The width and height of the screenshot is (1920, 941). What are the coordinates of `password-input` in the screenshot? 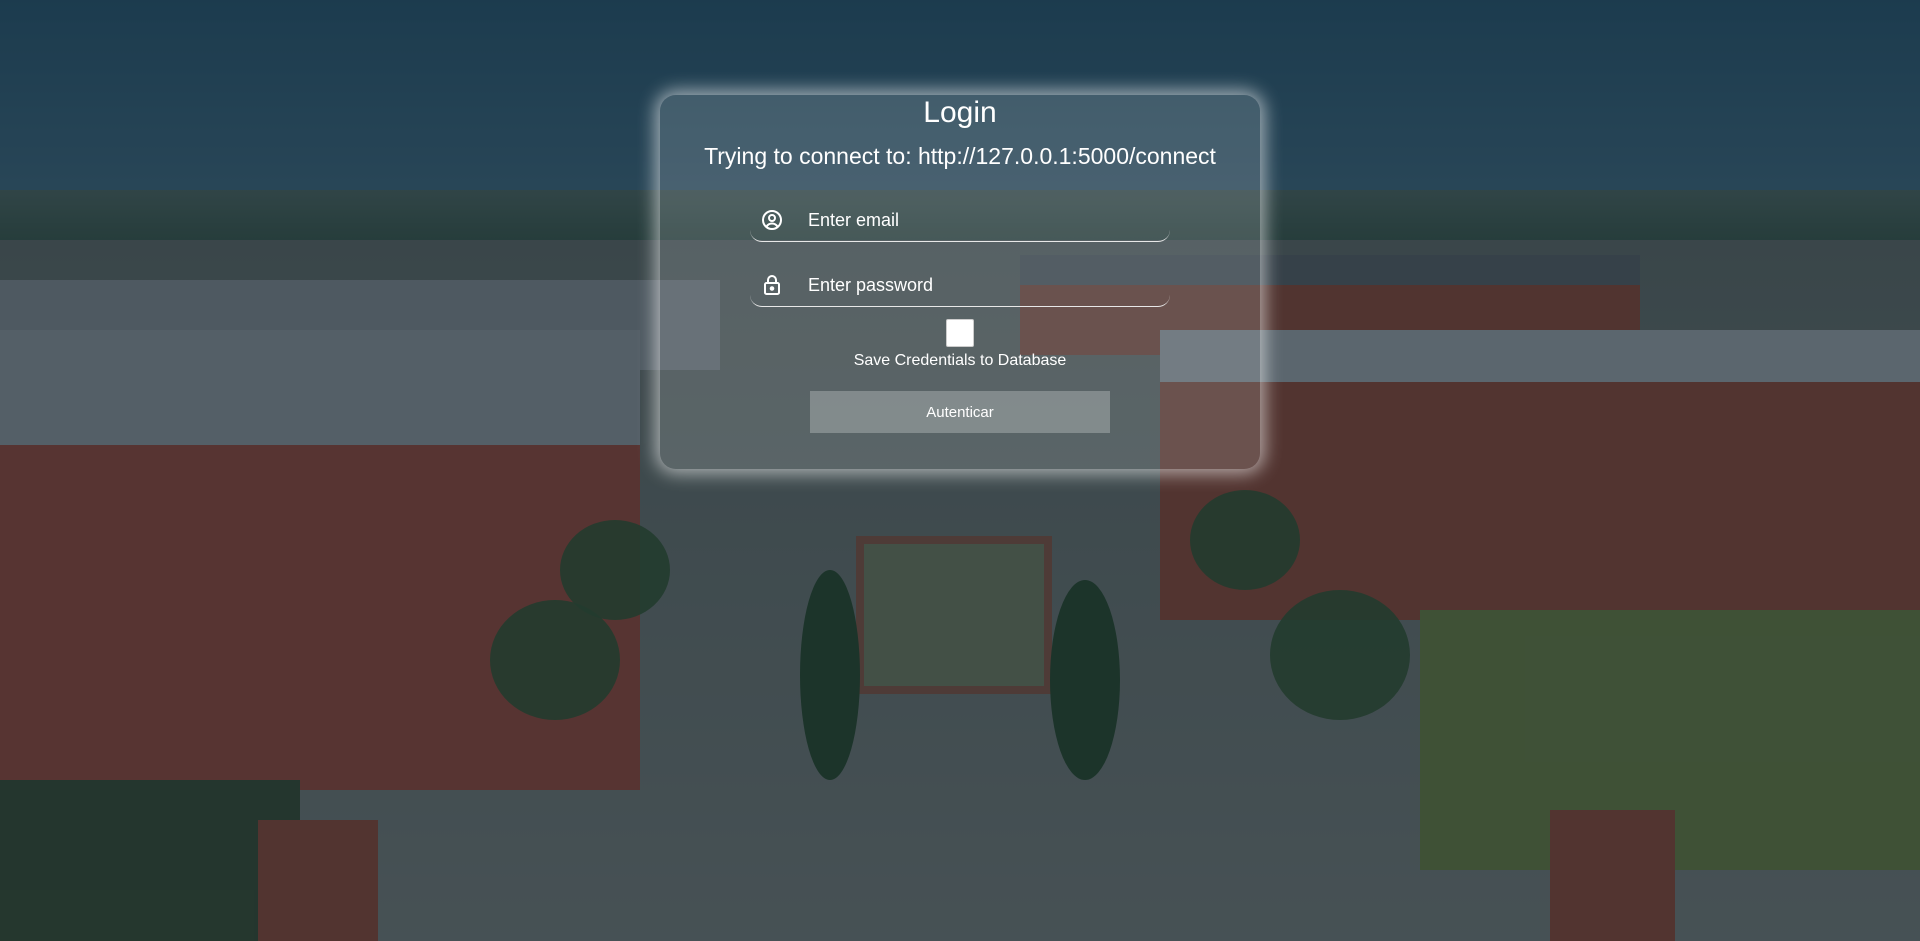 It's located at (983, 285).